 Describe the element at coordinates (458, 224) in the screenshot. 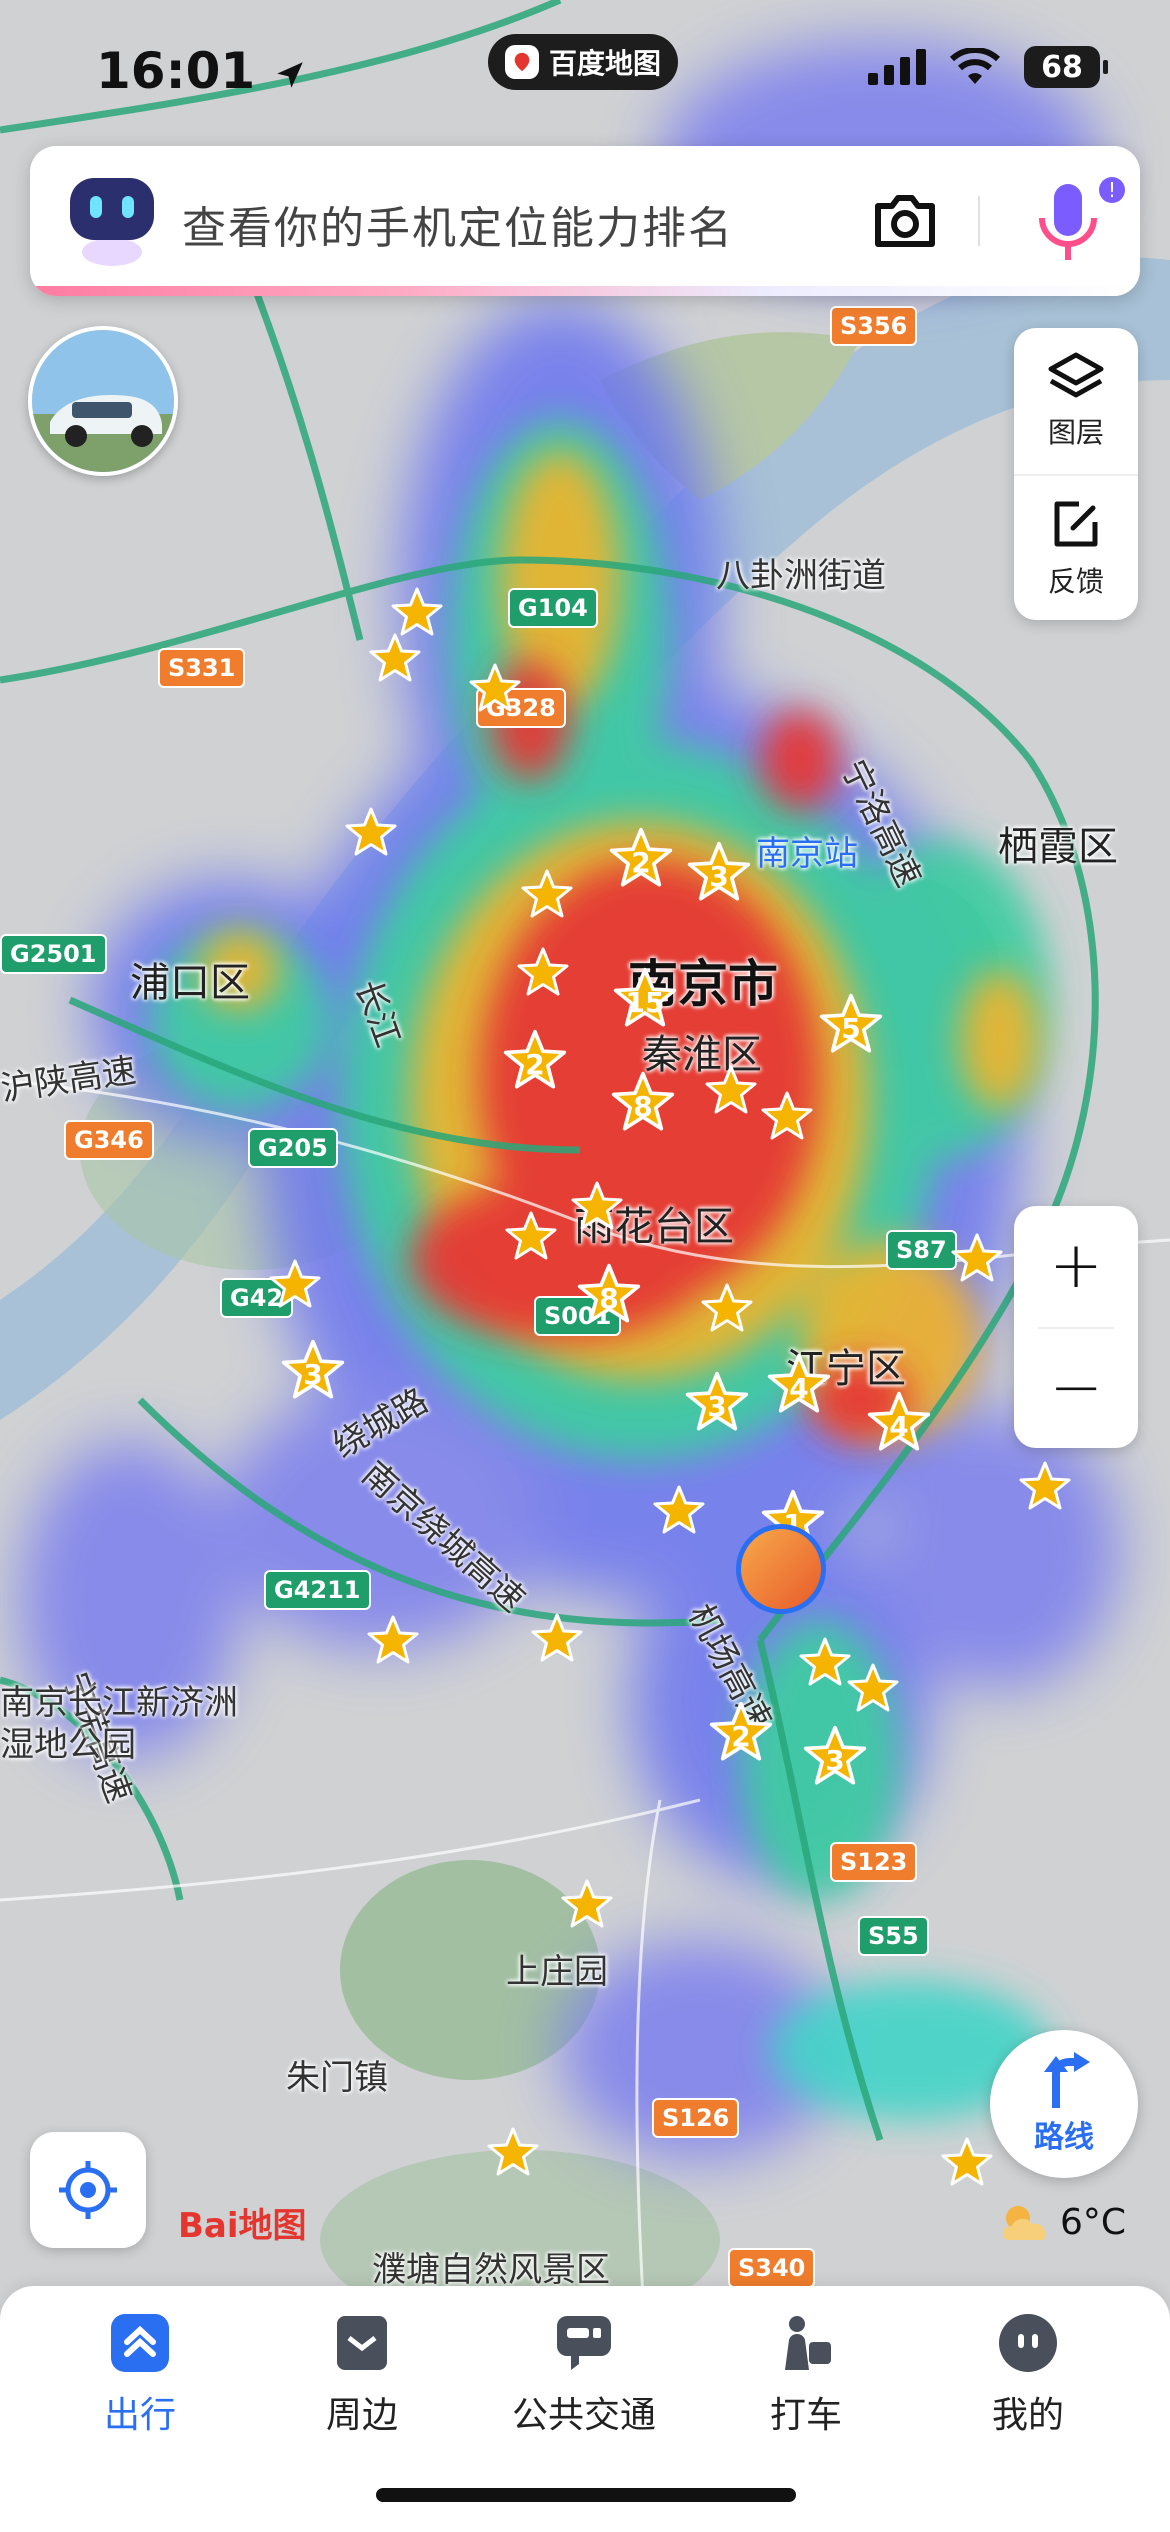

I see `search-input: 查看你的手机定位能力排名` at that location.